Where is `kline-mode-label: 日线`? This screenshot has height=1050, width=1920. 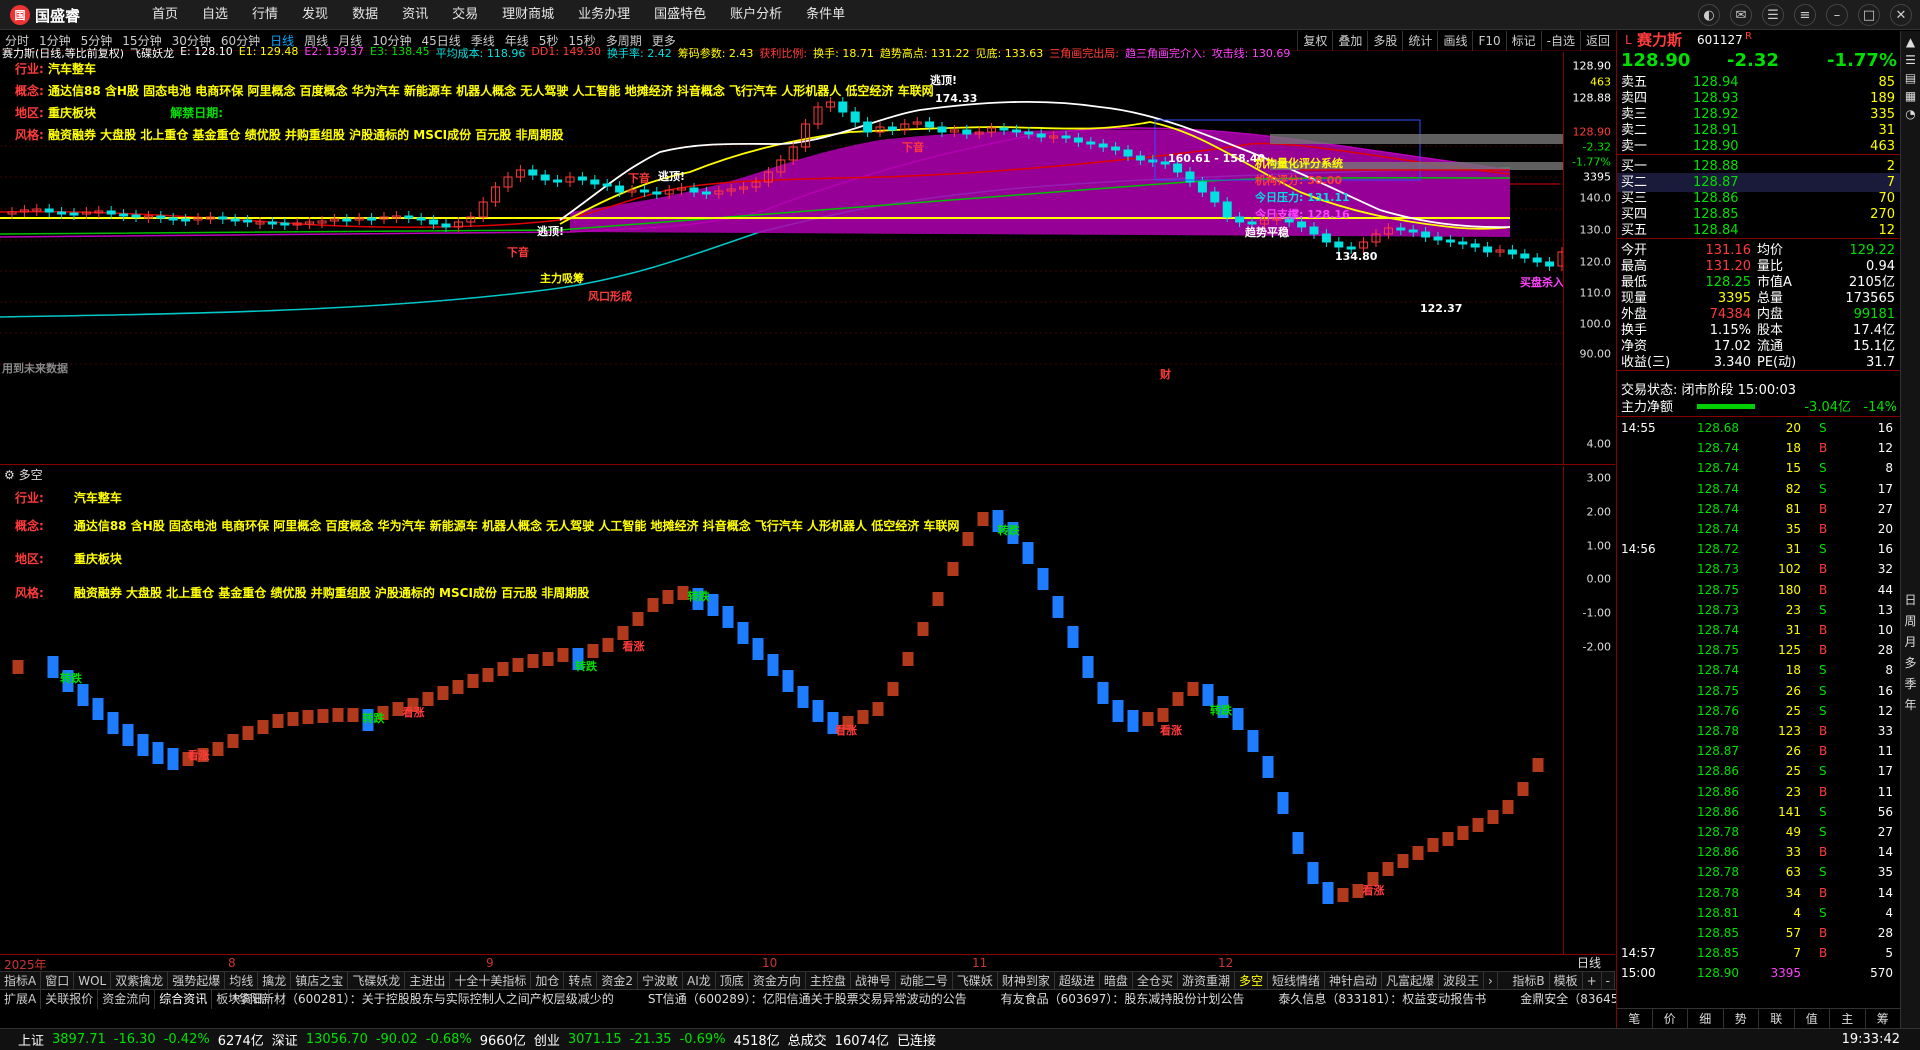
kline-mode-label: 日线 is located at coordinates (1589, 962).